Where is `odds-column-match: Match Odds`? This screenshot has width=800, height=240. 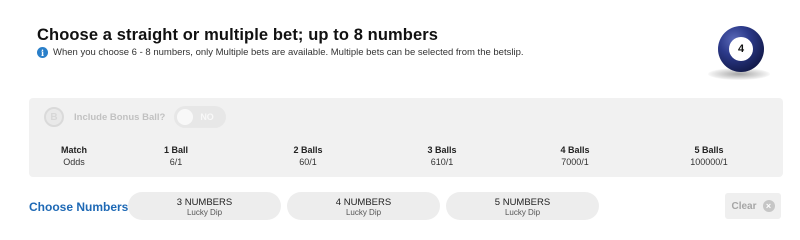 odds-column-match: Match Odds is located at coordinates (74, 156).